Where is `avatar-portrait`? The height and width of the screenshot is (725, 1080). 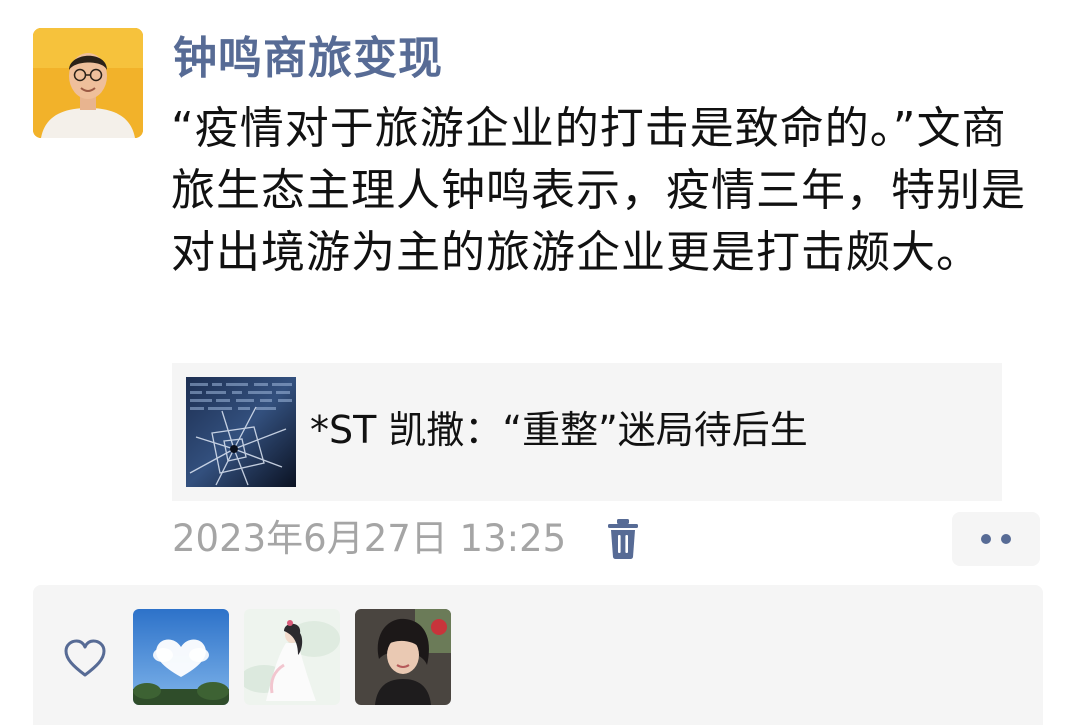
avatar-portrait is located at coordinates (88, 83).